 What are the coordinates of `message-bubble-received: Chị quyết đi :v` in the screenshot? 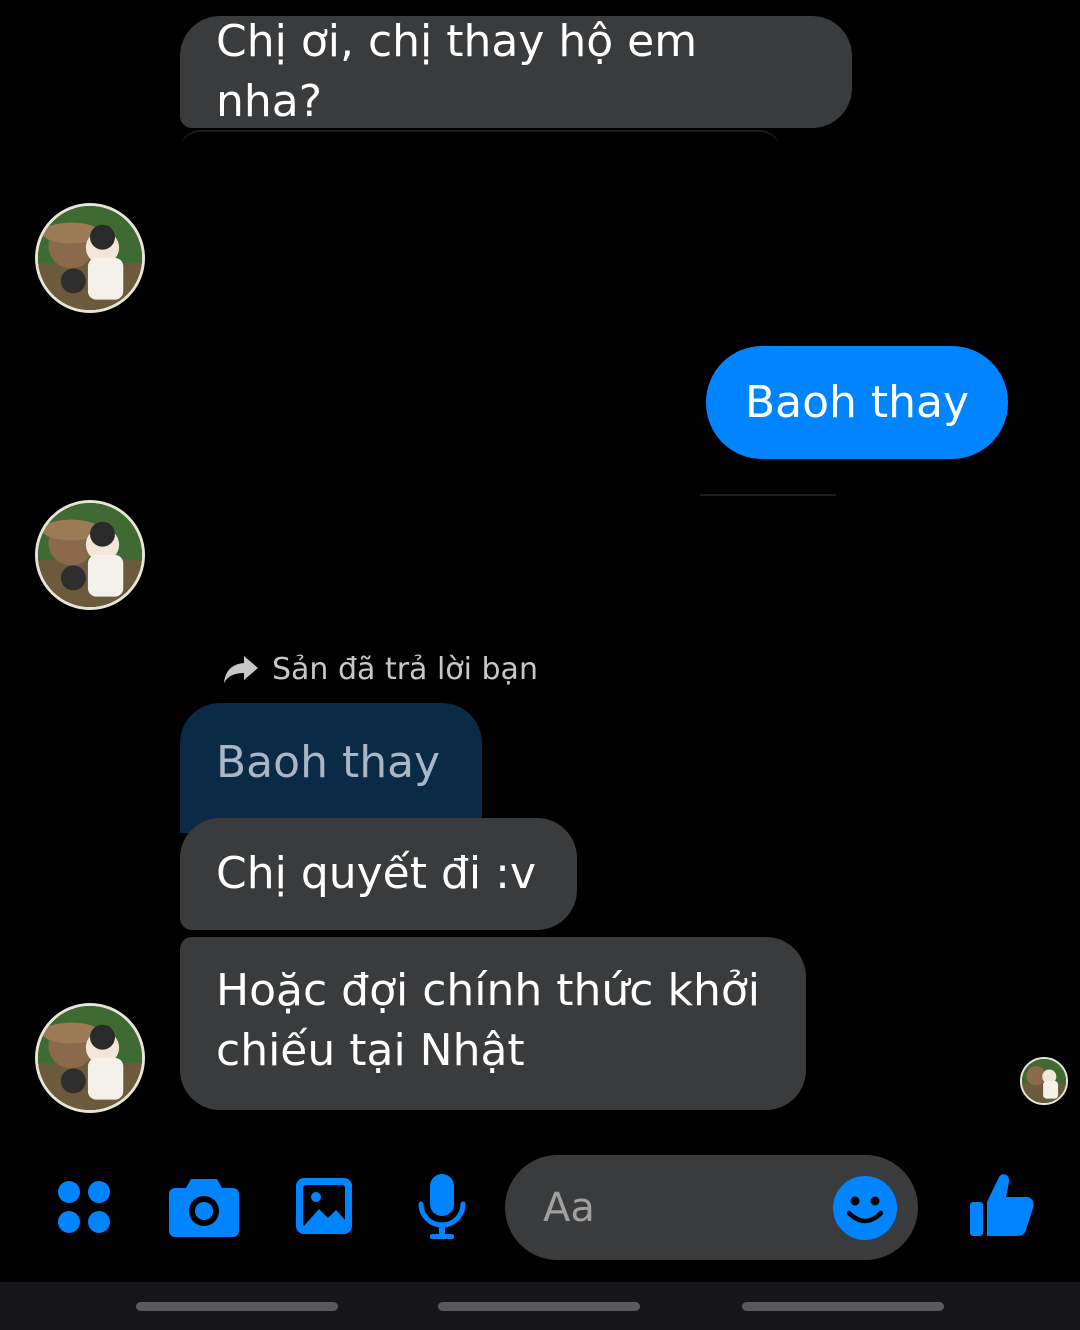 It's located at (378, 874).